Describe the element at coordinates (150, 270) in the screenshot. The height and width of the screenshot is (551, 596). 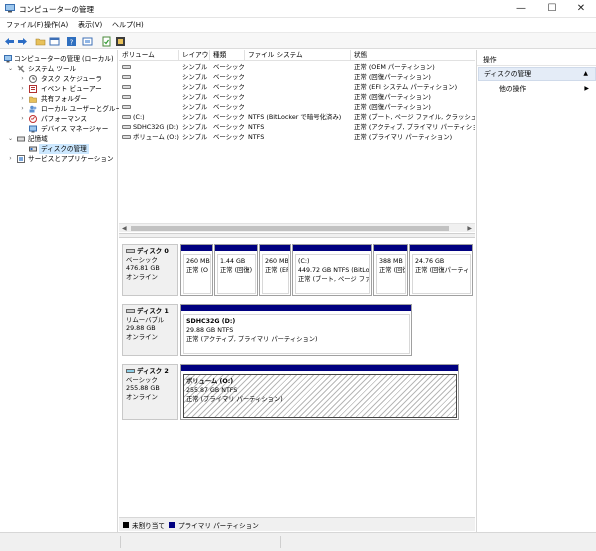
I see `disk-0-label: ディスク 0 ベーシック 476.81 GB オンライン` at that location.